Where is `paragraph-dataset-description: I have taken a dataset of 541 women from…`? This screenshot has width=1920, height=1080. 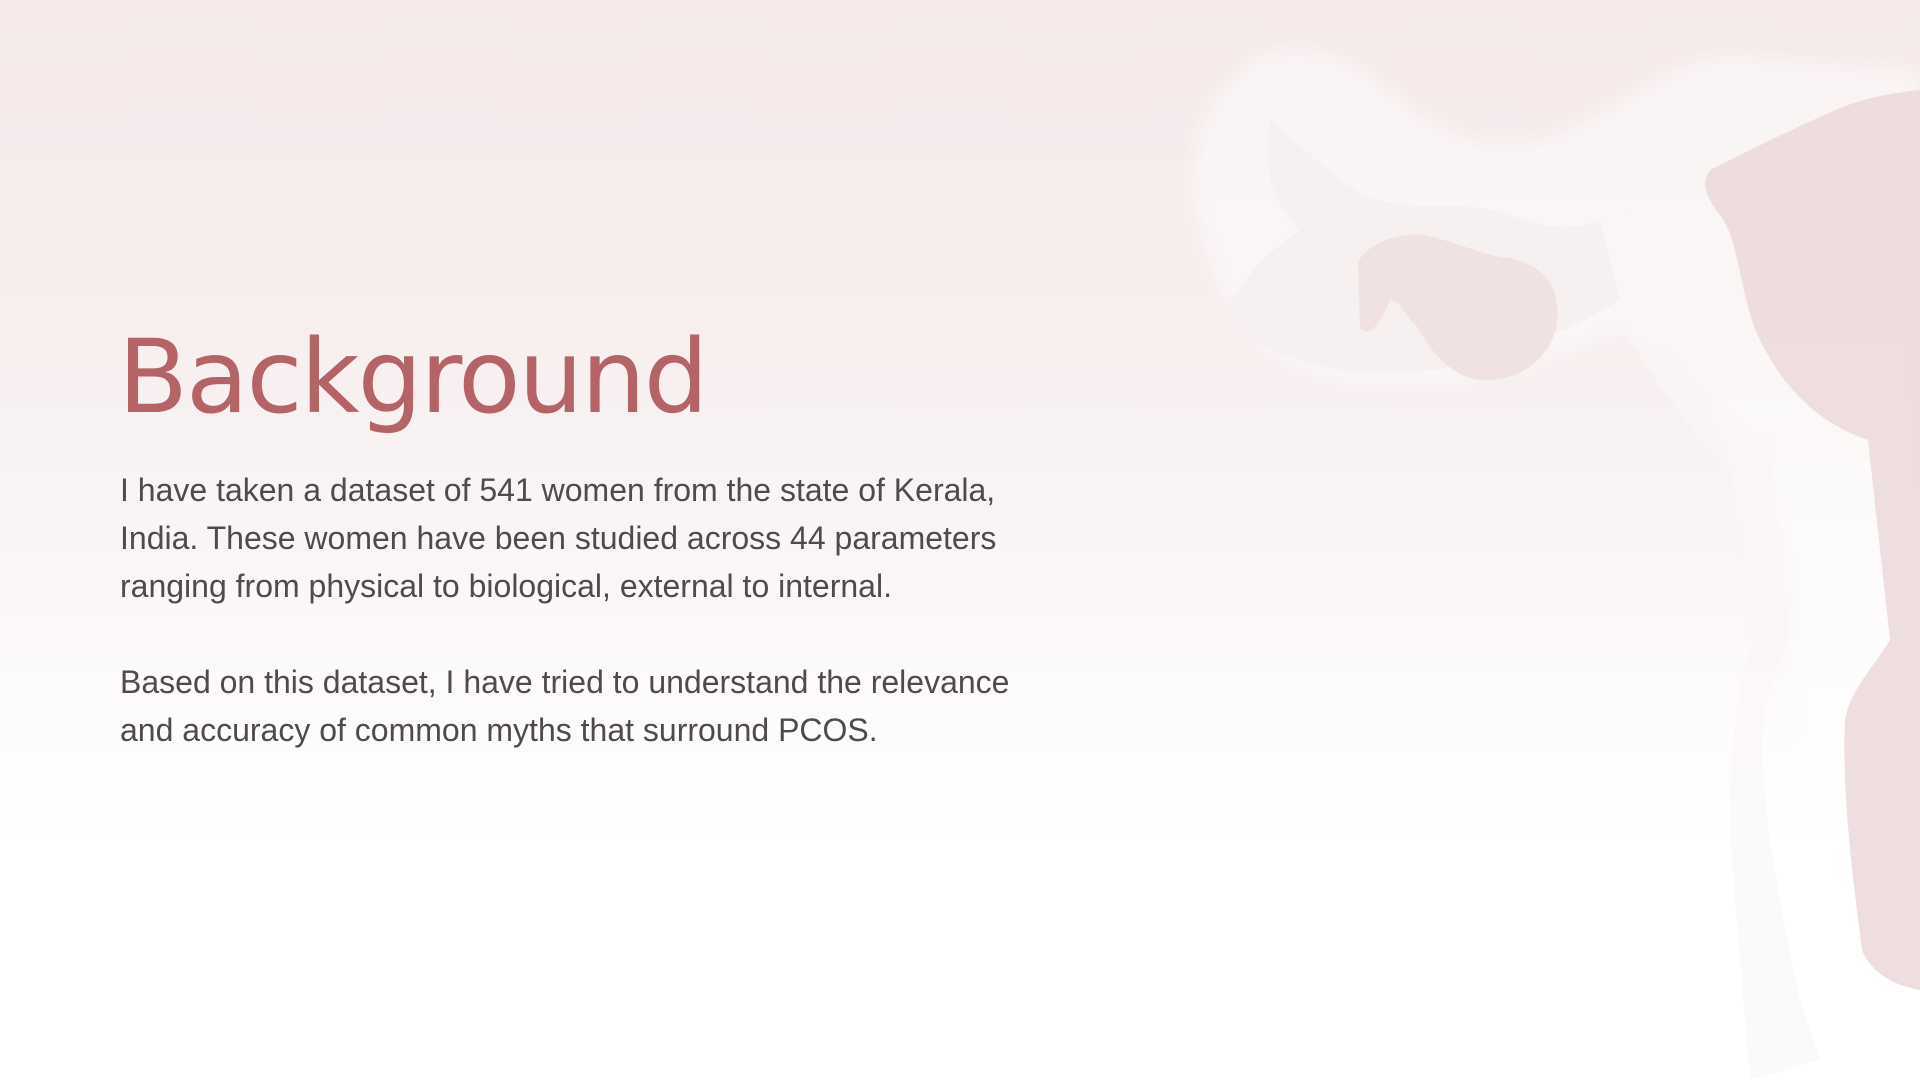 paragraph-dataset-description: I have taken a dataset of 541 women from… is located at coordinates (558, 538).